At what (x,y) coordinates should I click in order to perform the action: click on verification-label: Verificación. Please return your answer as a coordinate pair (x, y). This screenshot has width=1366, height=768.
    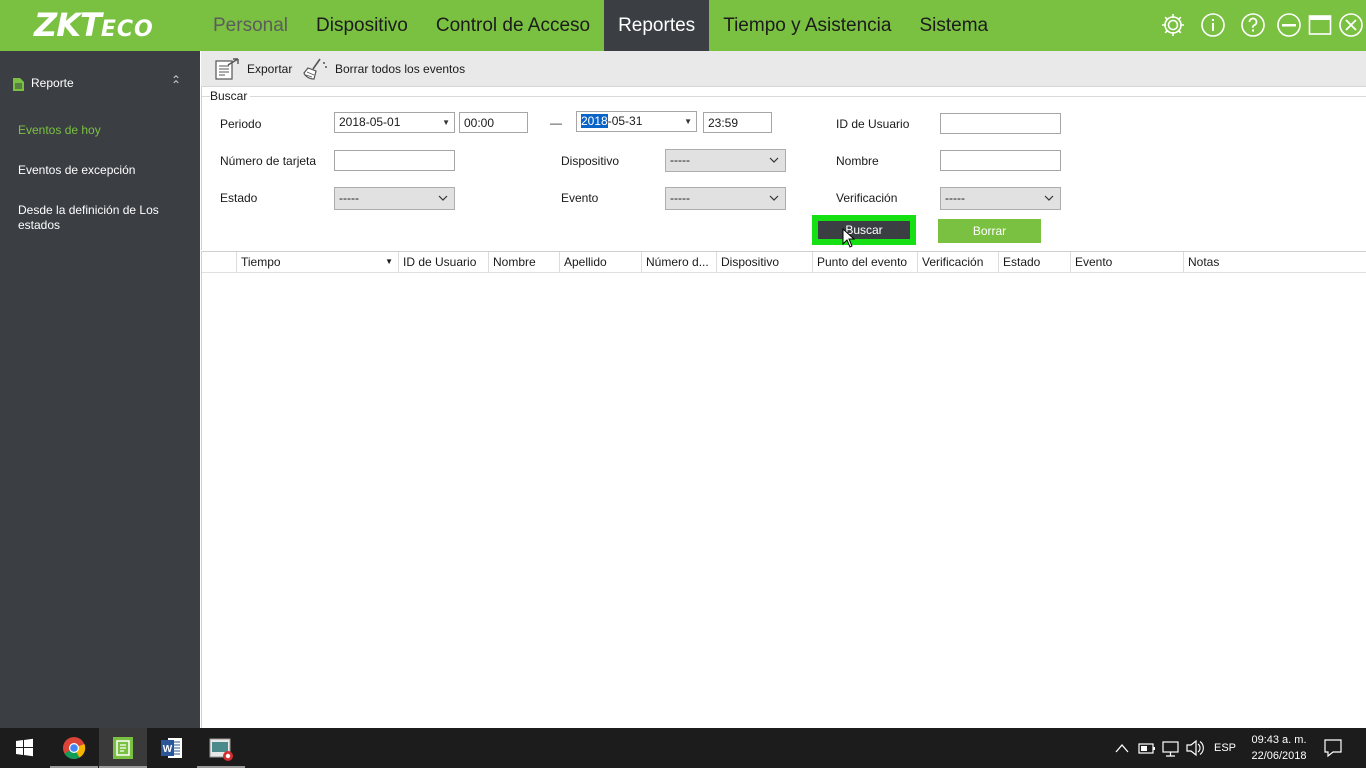
    Looking at the image, I should click on (867, 198).